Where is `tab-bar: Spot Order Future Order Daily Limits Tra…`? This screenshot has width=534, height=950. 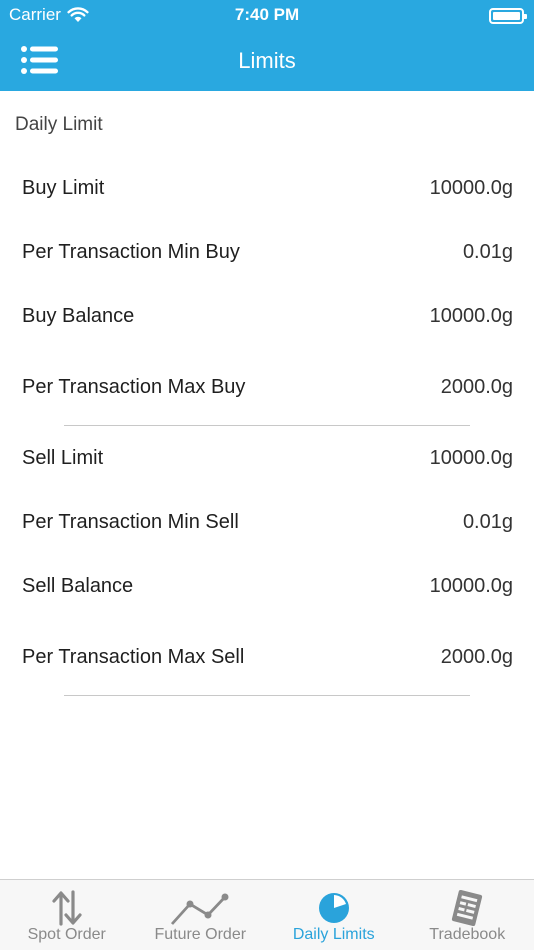 tab-bar: Spot Order Future Order Daily Limits Tra… is located at coordinates (267, 914).